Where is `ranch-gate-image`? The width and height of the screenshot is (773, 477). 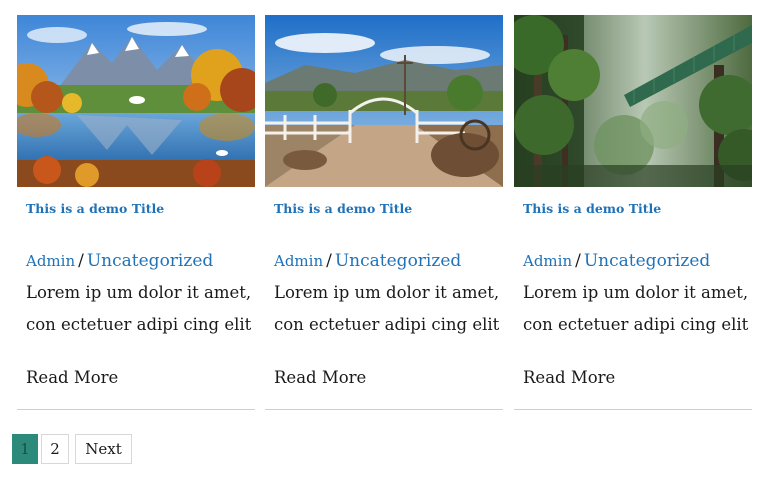 ranch-gate-image is located at coordinates (384, 101).